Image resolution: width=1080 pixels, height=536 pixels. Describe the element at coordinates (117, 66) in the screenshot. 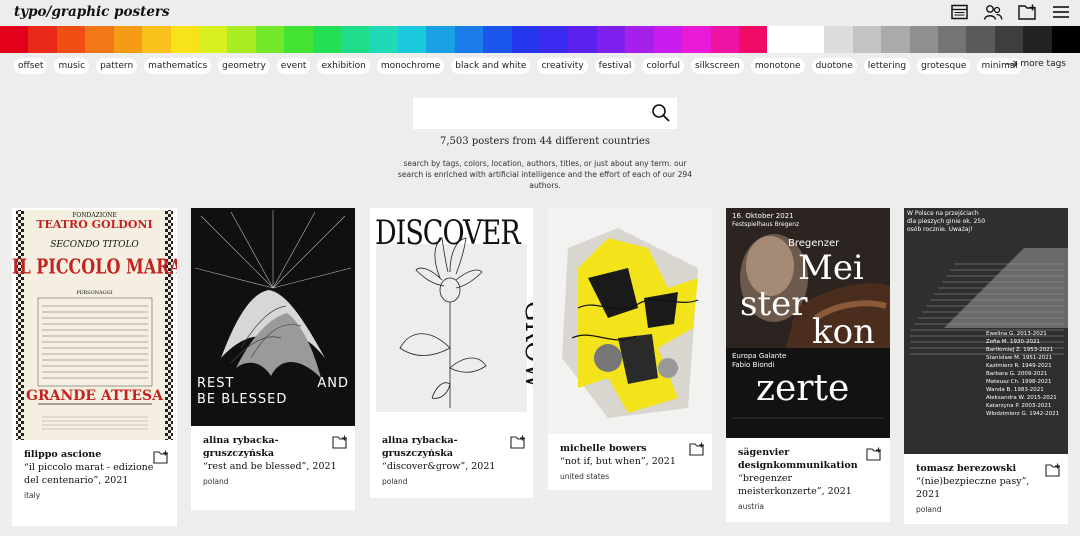

I see `tag-chip: pattern` at that location.